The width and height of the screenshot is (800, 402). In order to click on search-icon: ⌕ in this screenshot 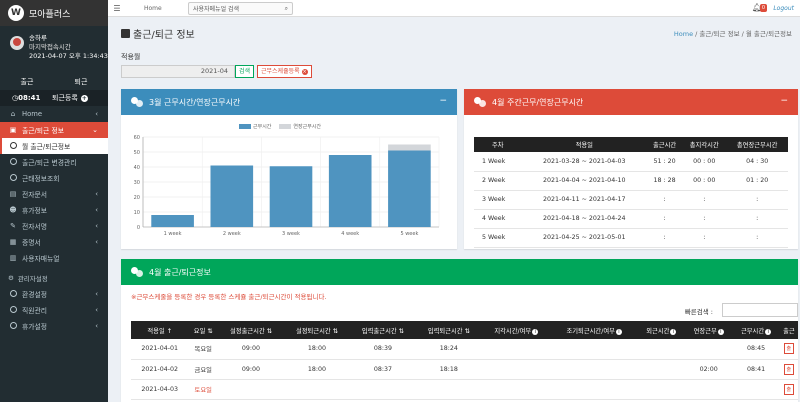, I will do `click(286, 9)`.